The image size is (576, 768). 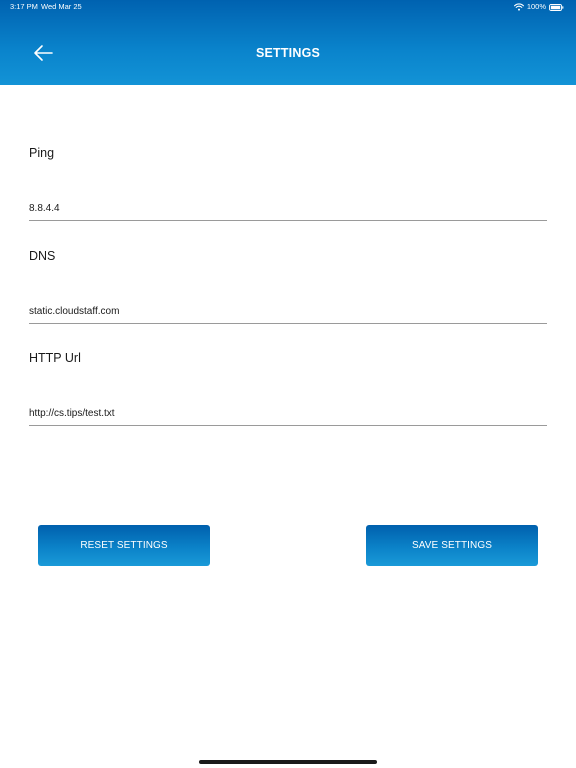 What do you see at coordinates (452, 545) in the screenshot?
I see `save-settings-button: SAVE SETTINGS` at bounding box center [452, 545].